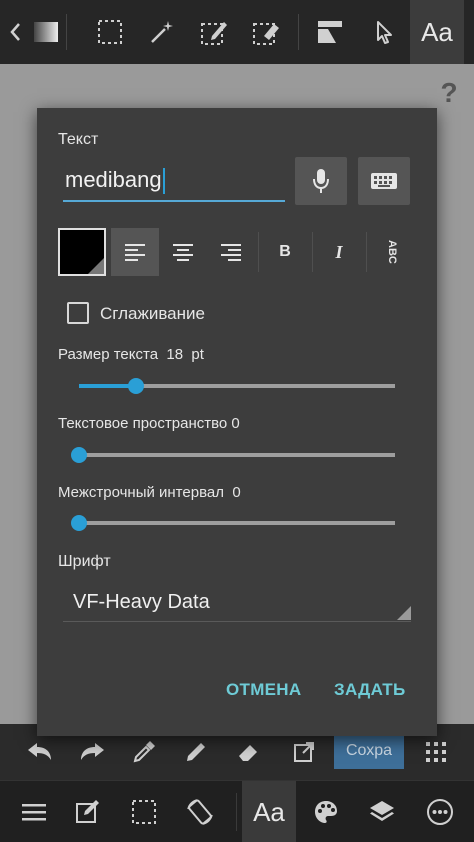  I want to click on top-toolbar: Aa, so click(237, 32).